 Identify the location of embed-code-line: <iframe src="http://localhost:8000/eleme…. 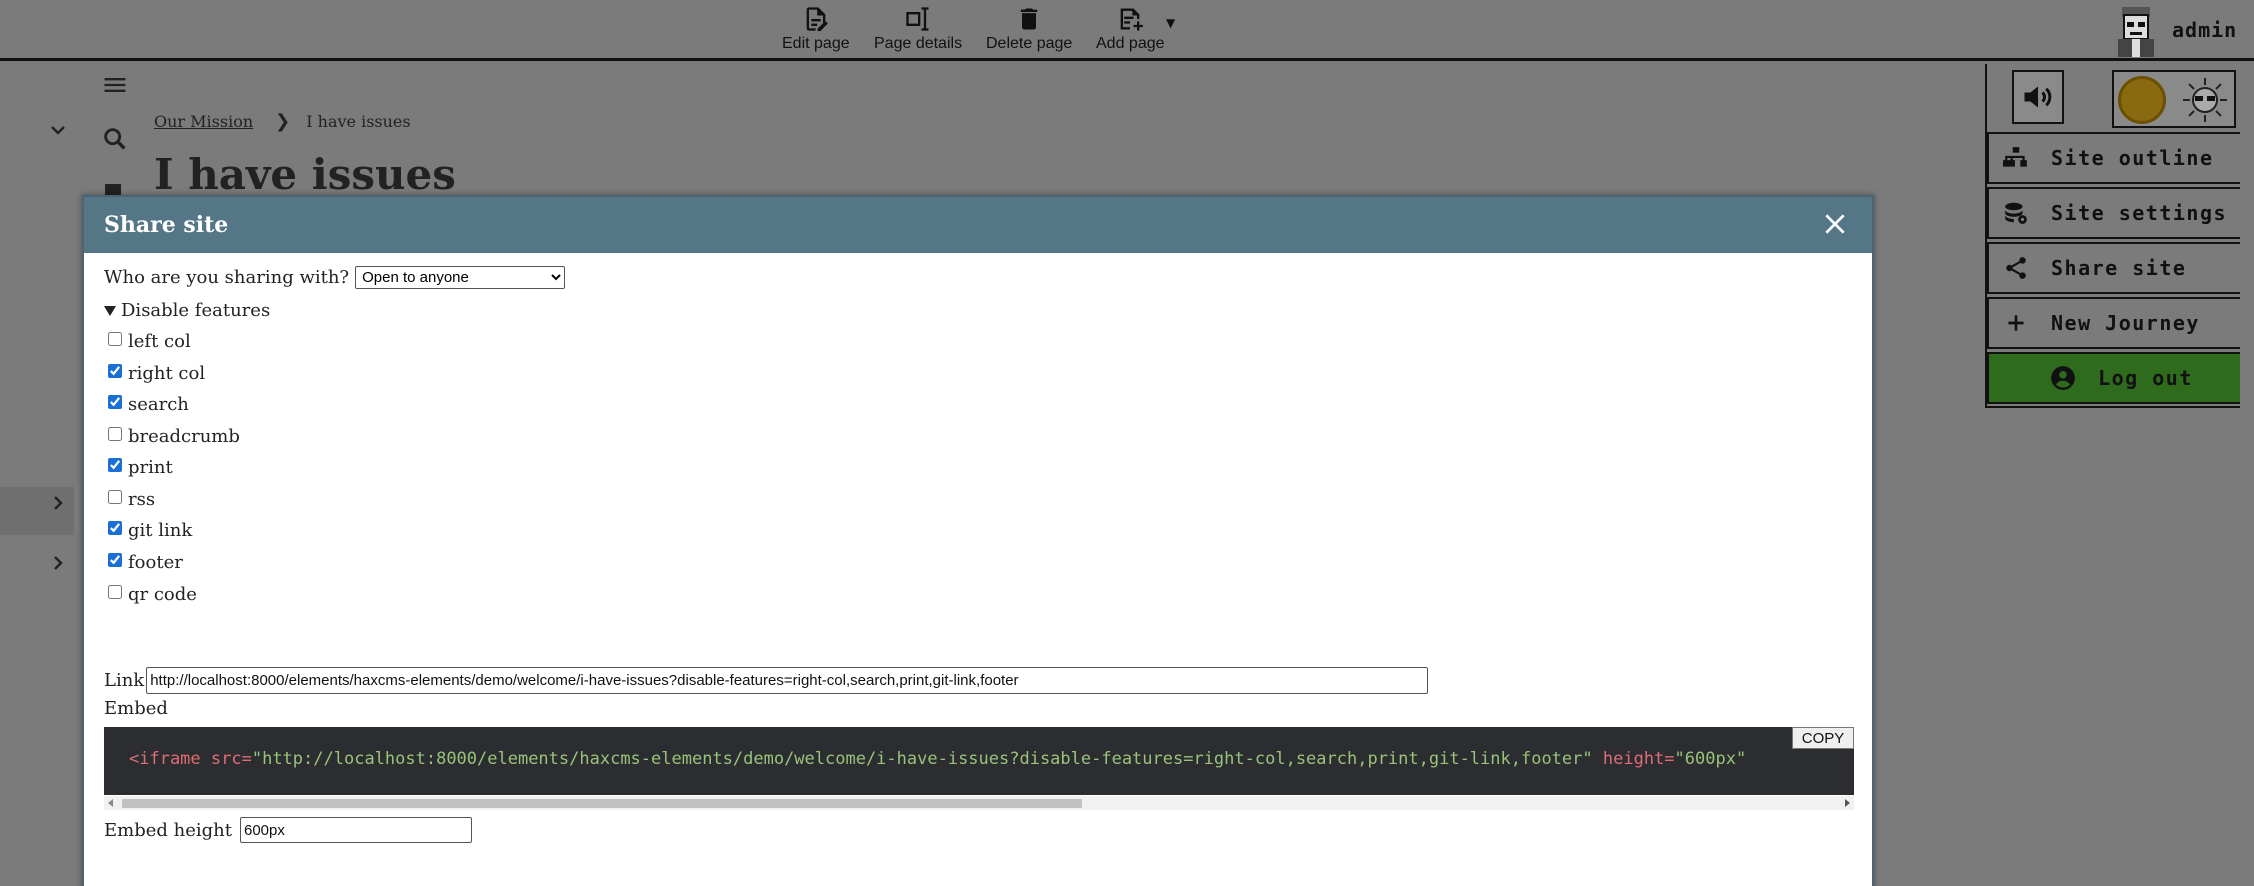
(937, 759).